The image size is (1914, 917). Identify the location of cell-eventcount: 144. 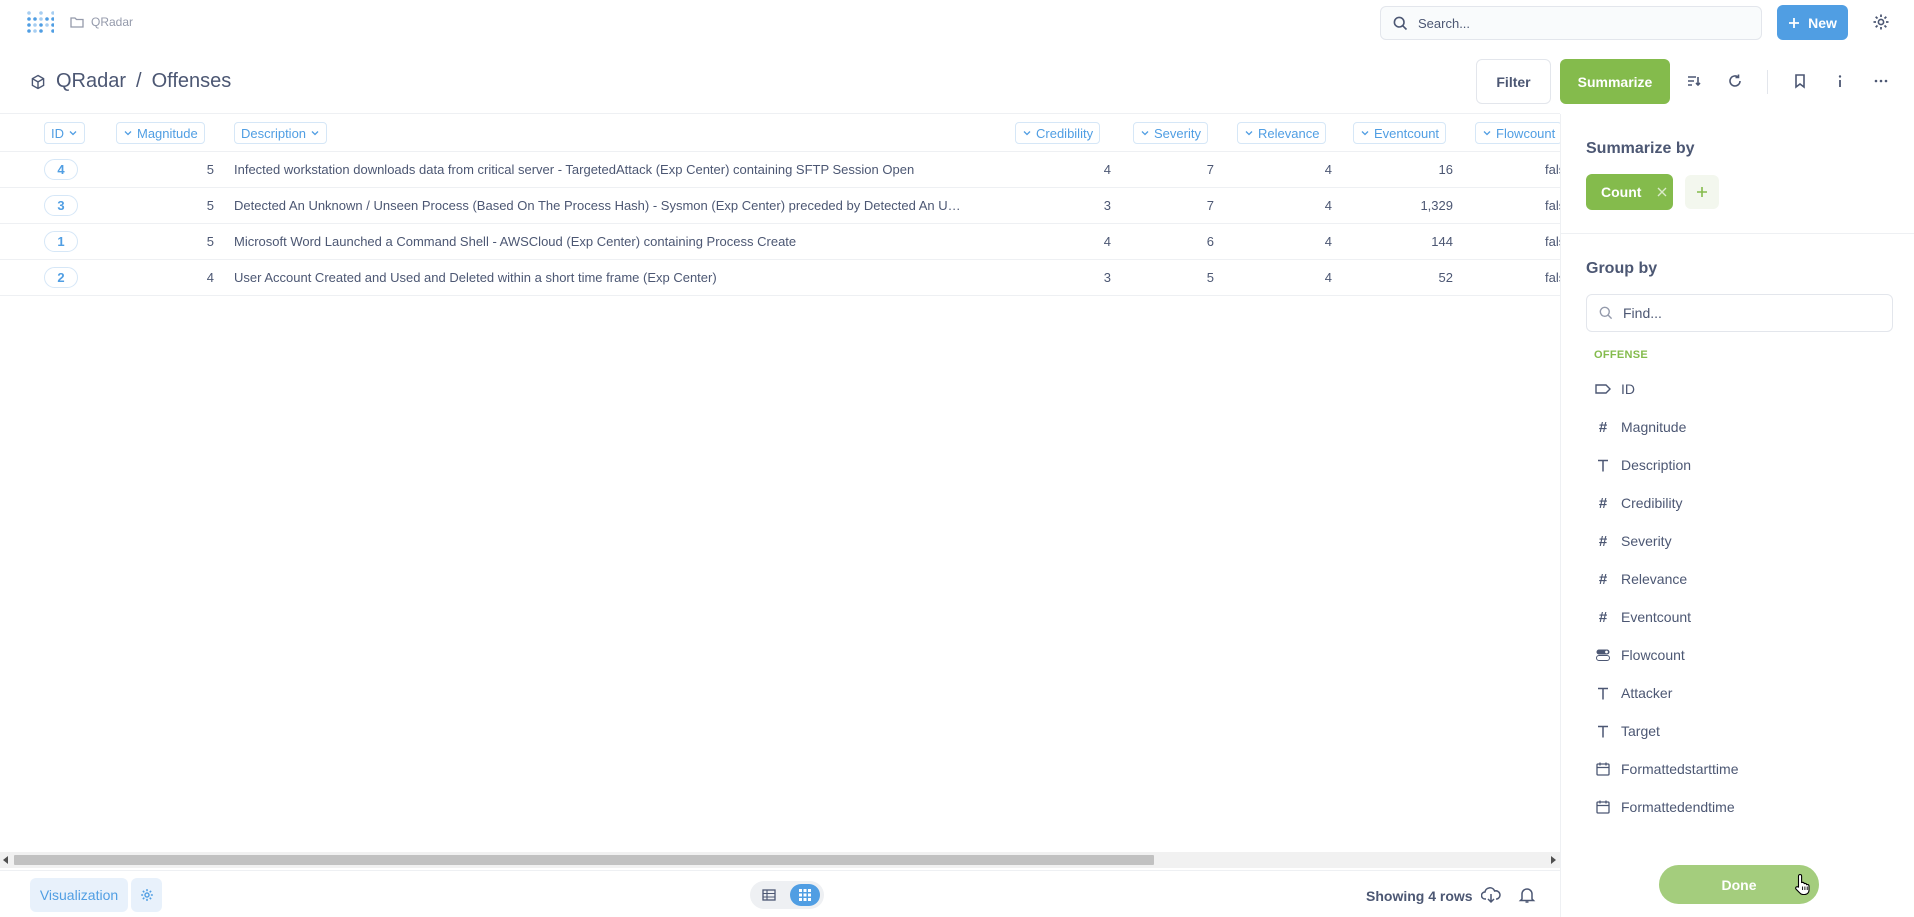
(1442, 241).